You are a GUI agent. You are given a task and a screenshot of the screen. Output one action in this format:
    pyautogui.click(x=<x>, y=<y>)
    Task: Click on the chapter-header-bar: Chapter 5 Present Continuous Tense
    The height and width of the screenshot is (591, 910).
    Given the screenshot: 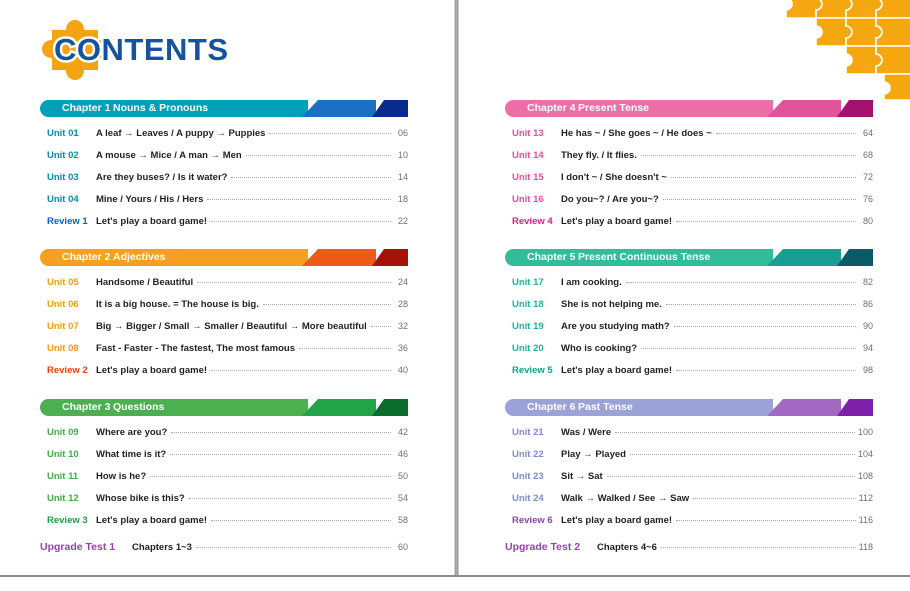 What is the action you would take?
    pyautogui.click(x=689, y=257)
    